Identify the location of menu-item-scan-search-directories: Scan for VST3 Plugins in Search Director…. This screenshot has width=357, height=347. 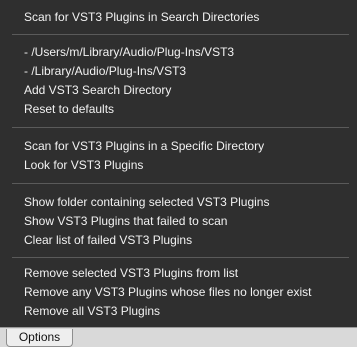
(141, 17).